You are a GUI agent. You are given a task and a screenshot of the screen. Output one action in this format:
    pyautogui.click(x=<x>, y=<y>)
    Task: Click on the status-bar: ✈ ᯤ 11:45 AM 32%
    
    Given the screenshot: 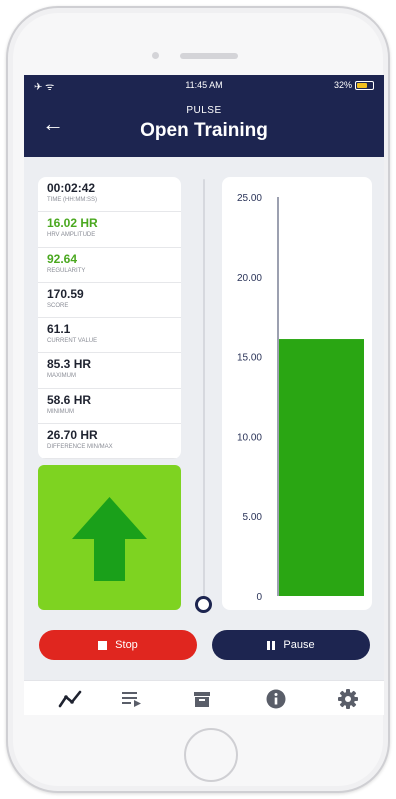 What is the action you would take?
    pyautogui.click(x=204, y=86)
    